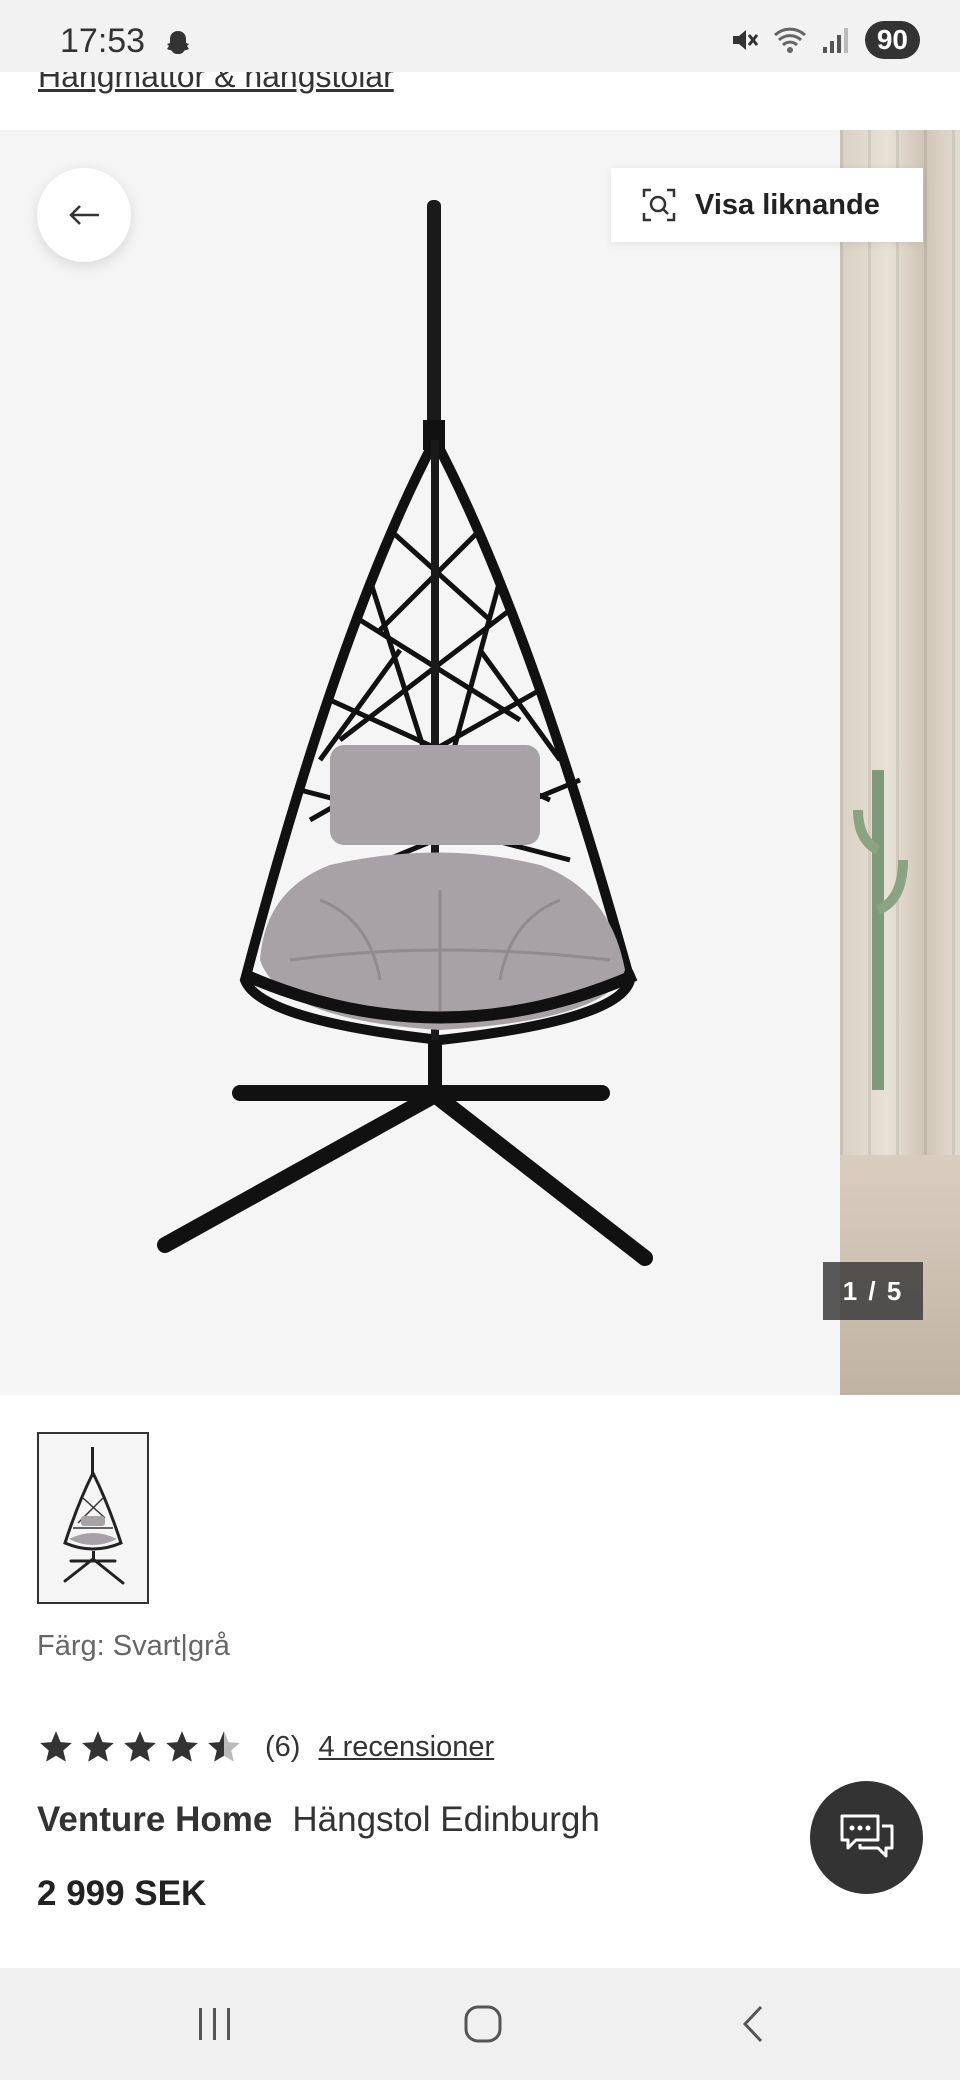  I want to click on recents-icon, so click(214, 2024).